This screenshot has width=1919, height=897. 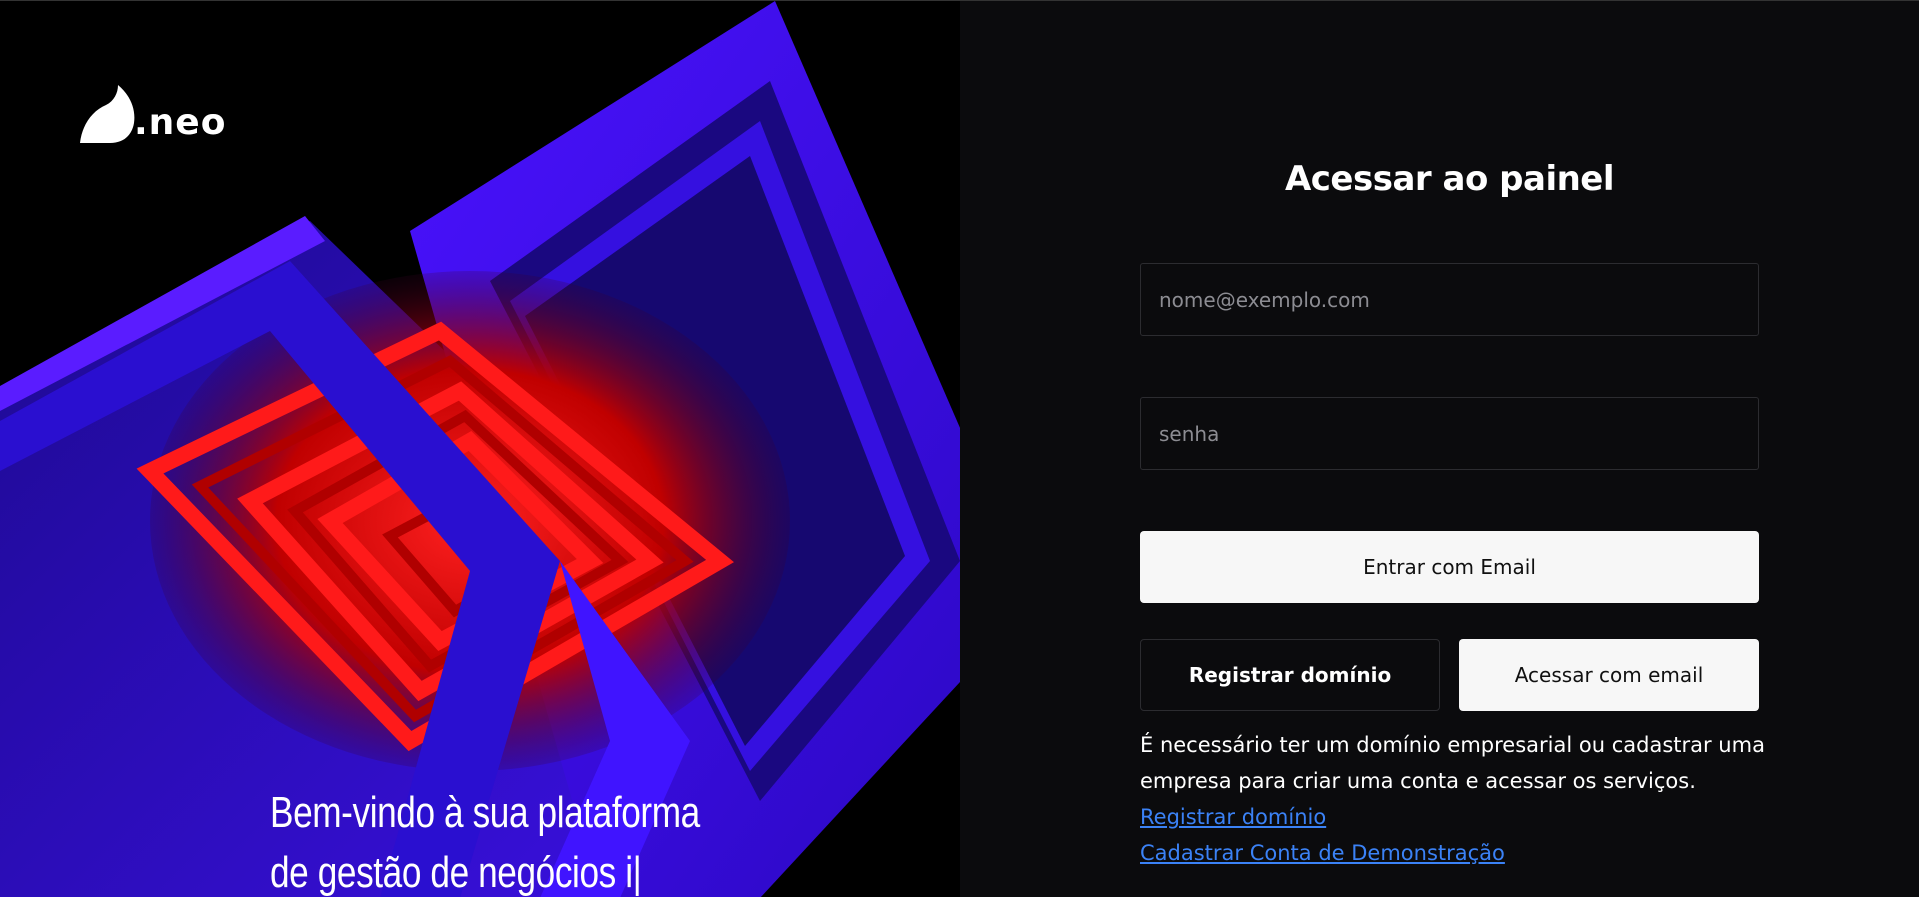 I want to click on register-domain-link: Registrar domínio, so click(x=1233, y=817).